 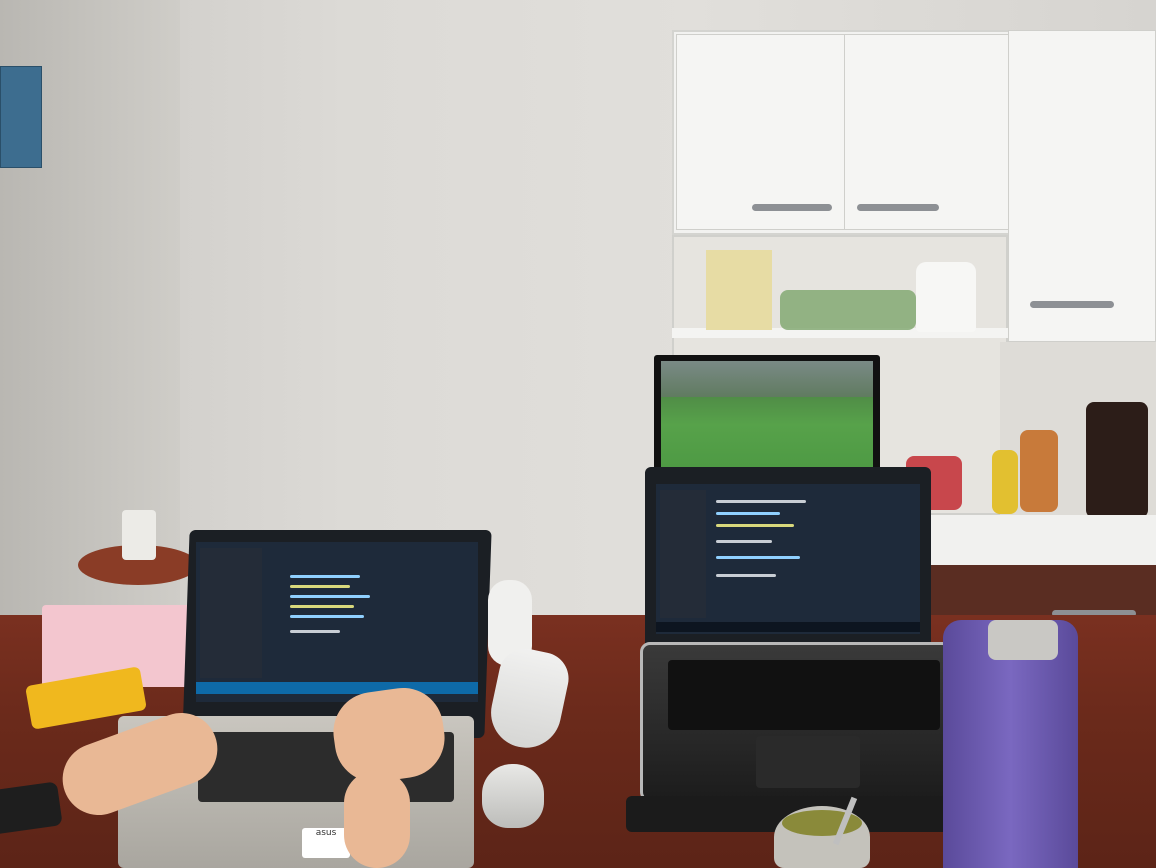 I want to click on calendar-box, so click(x=739, y=290).